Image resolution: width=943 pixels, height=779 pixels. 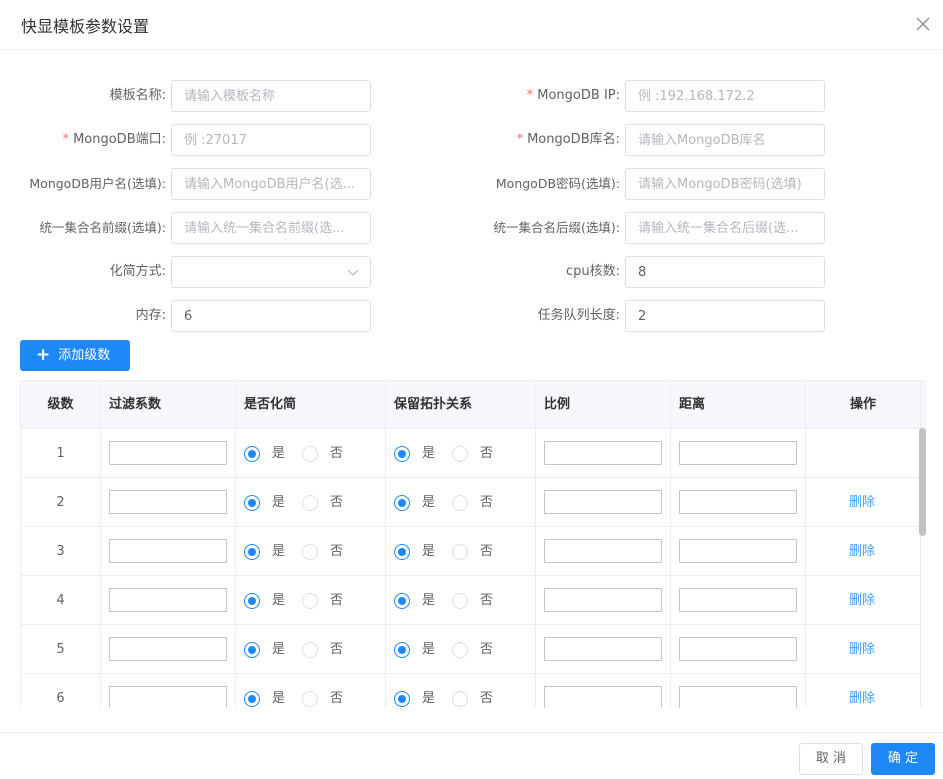 What do you see at coordinates (603, 405) in the screenshot?
I see `column-header: 比例` at bounding box center [603, 405].